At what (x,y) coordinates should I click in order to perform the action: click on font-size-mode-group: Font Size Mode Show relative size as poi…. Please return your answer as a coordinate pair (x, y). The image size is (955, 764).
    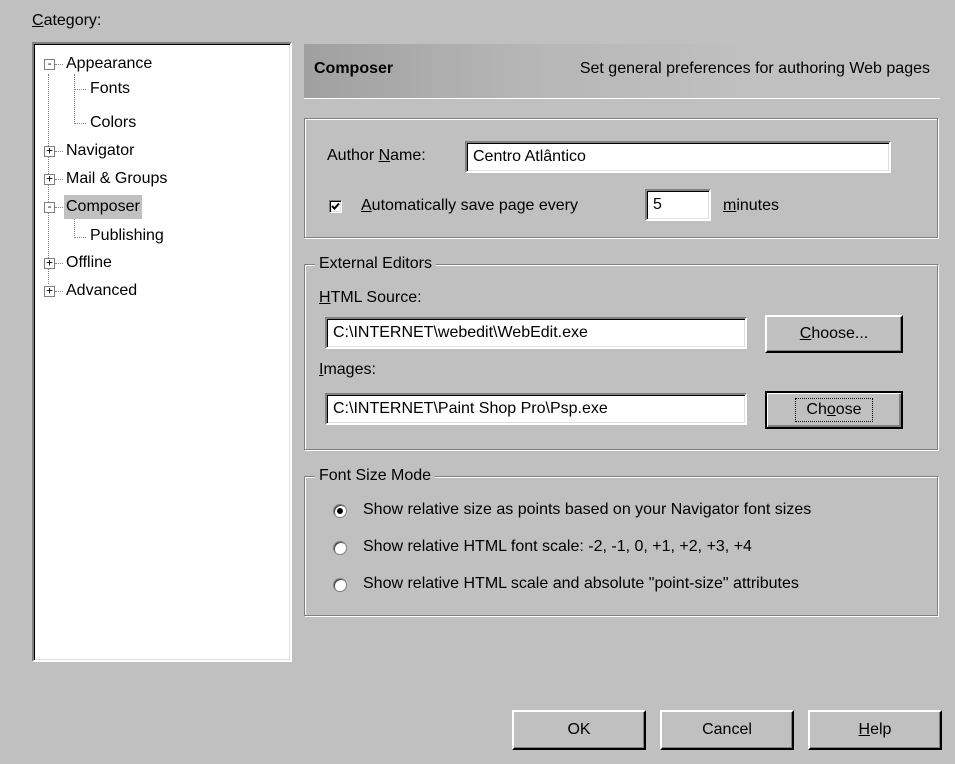
    Looking at the image, I should click on (621, 541).